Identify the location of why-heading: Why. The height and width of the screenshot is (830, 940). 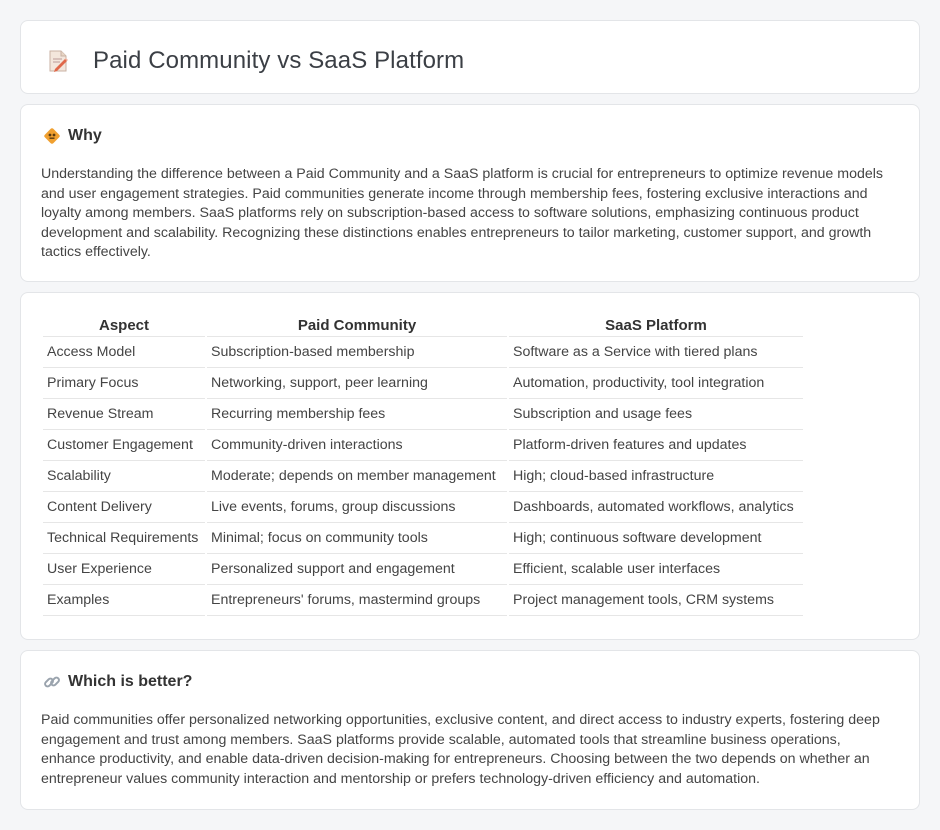
(72, 136).